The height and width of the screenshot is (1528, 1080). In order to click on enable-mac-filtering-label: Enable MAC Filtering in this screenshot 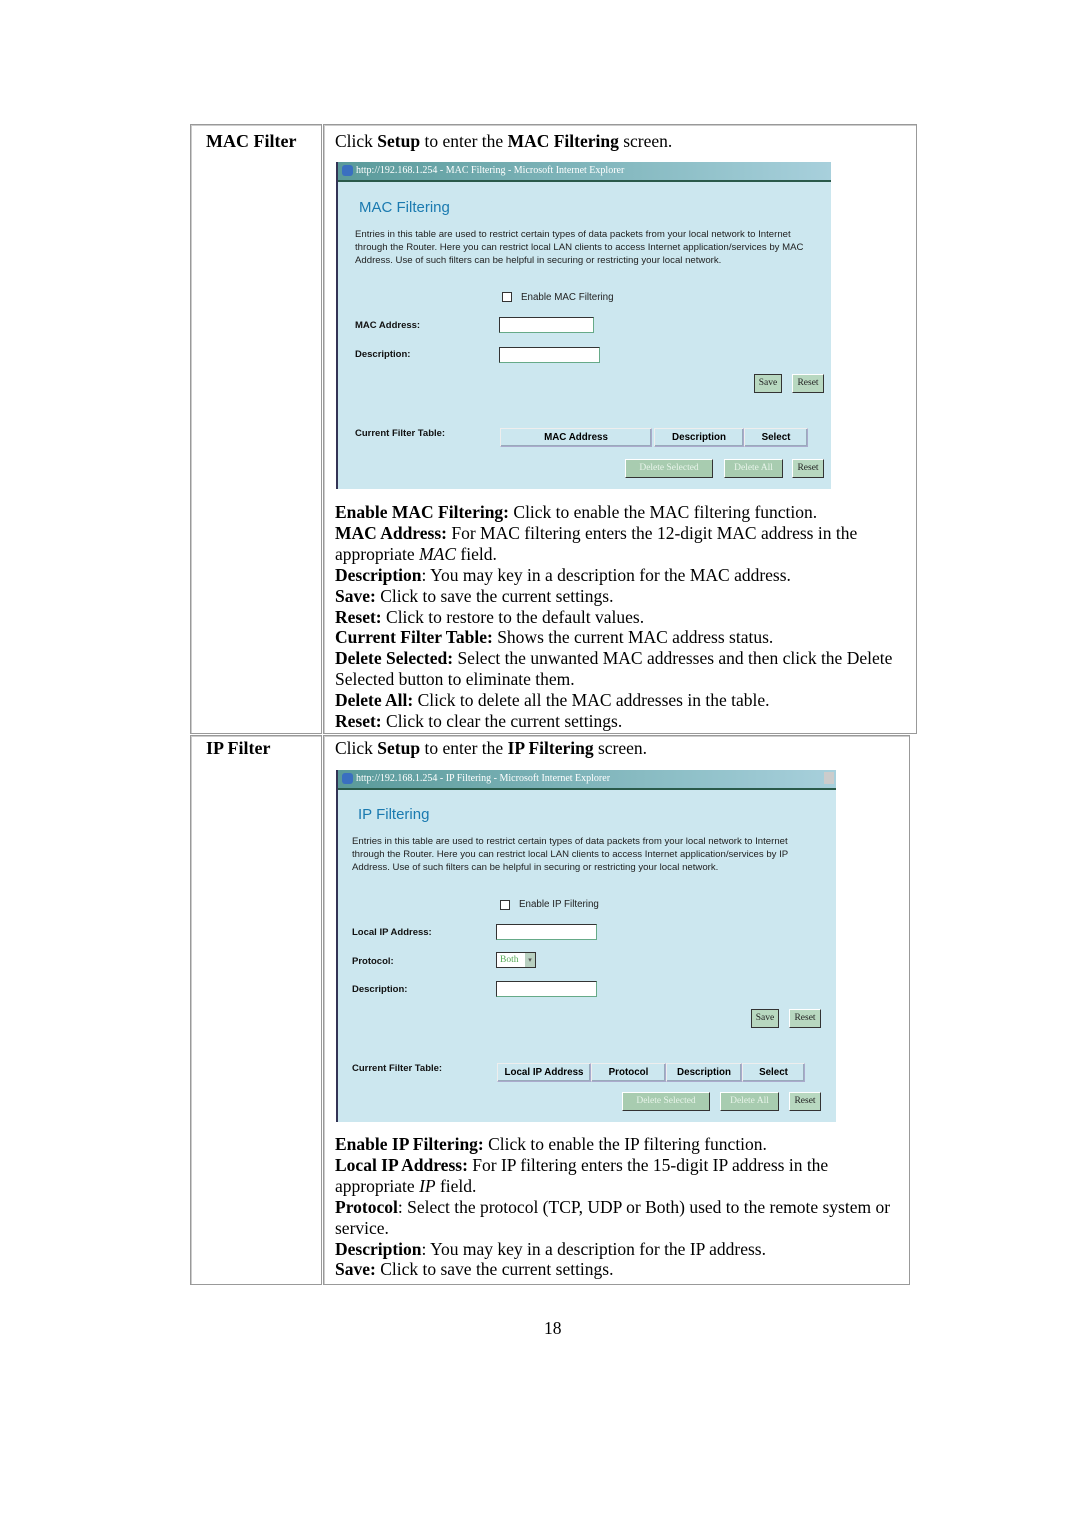, I will do `click(567, 297)`.